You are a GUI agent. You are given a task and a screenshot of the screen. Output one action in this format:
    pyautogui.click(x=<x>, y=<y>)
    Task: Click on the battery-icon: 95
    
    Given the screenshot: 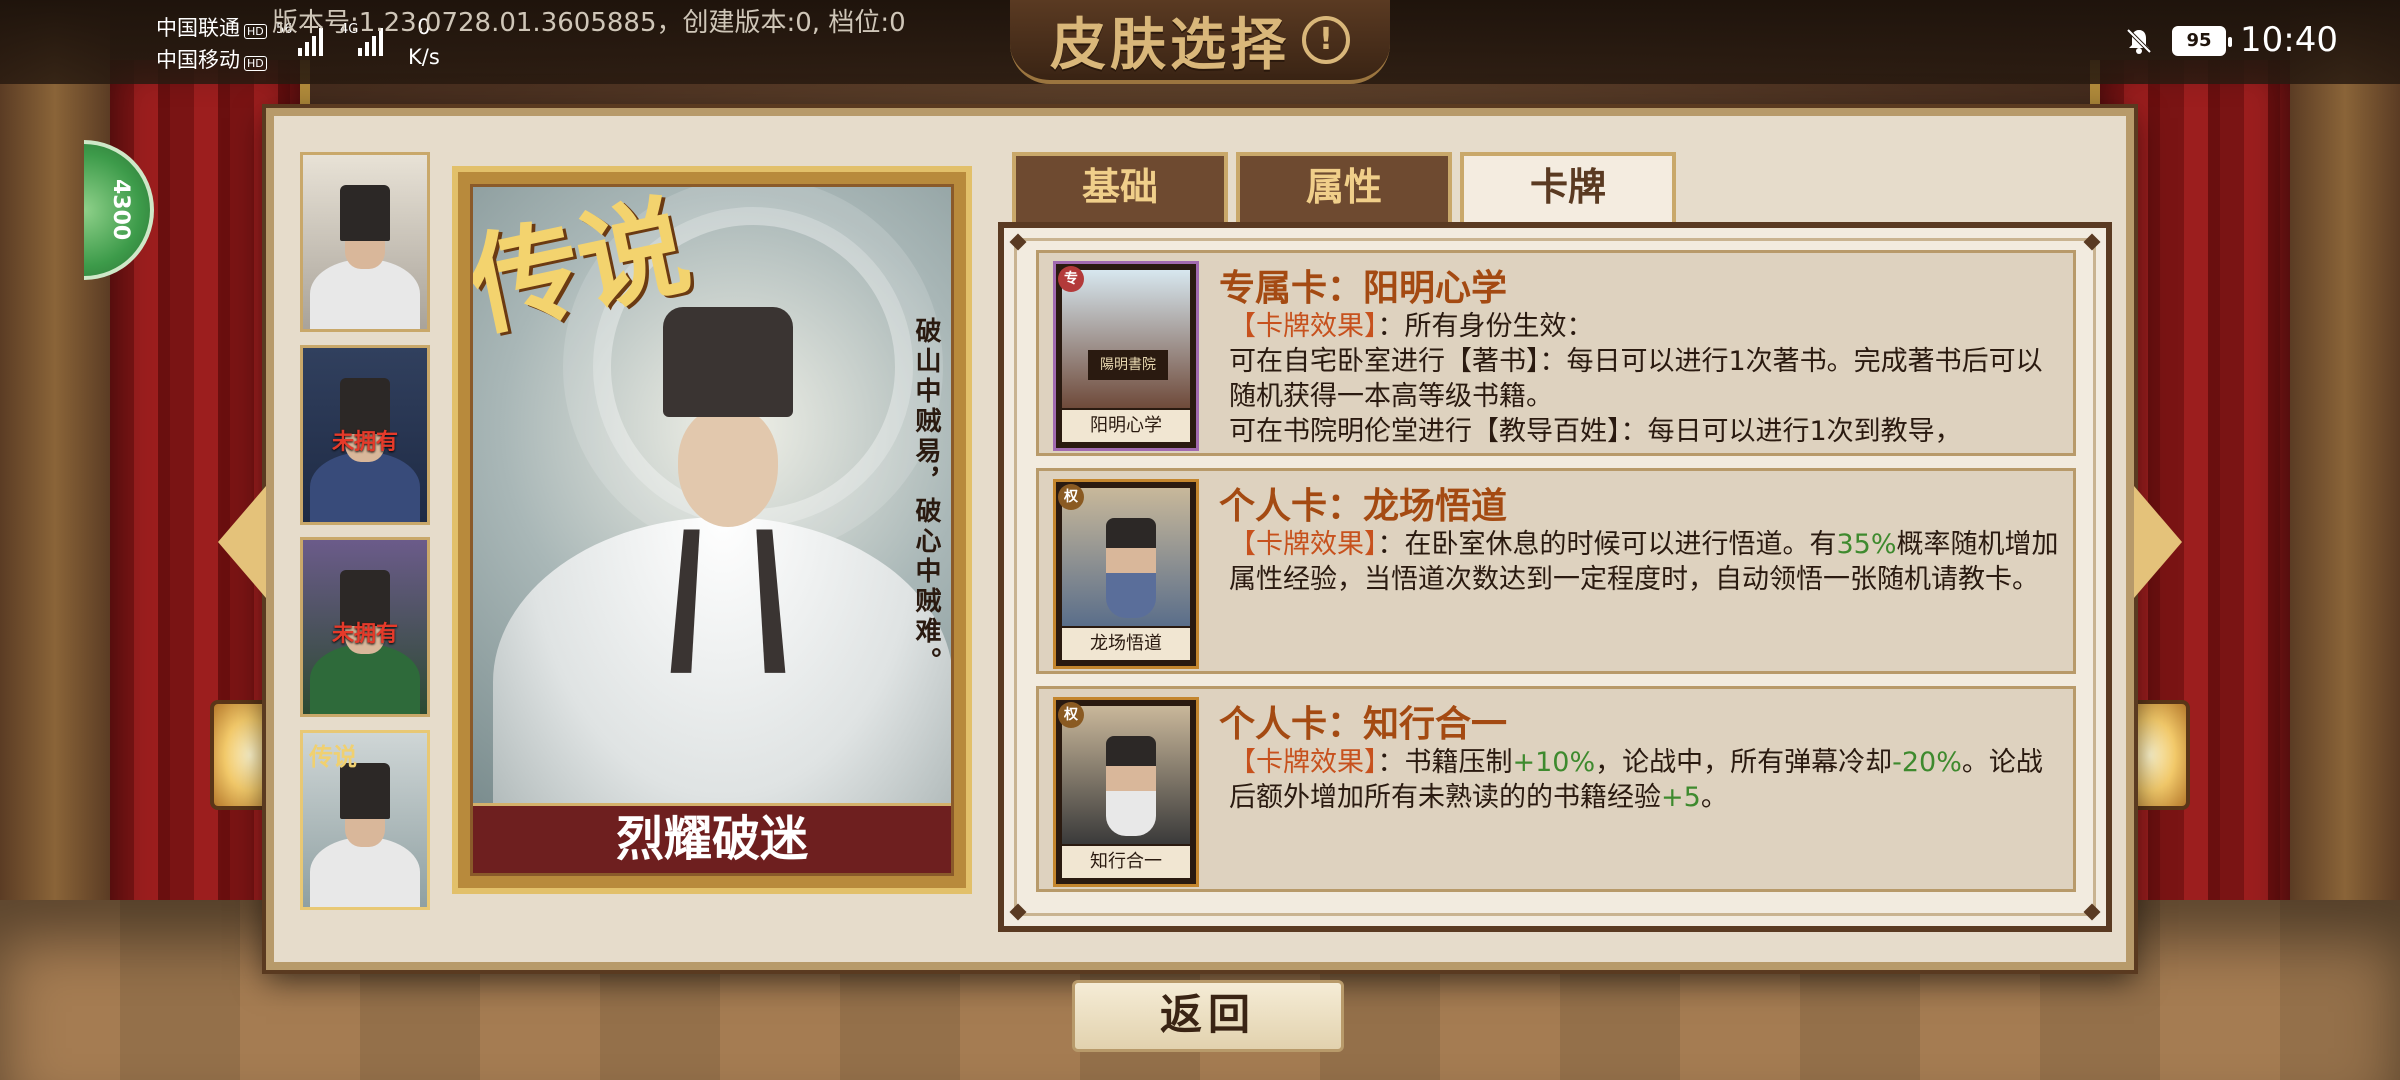 What is the action you would take?
    pyautogui.click(x=2202, y=41)
    